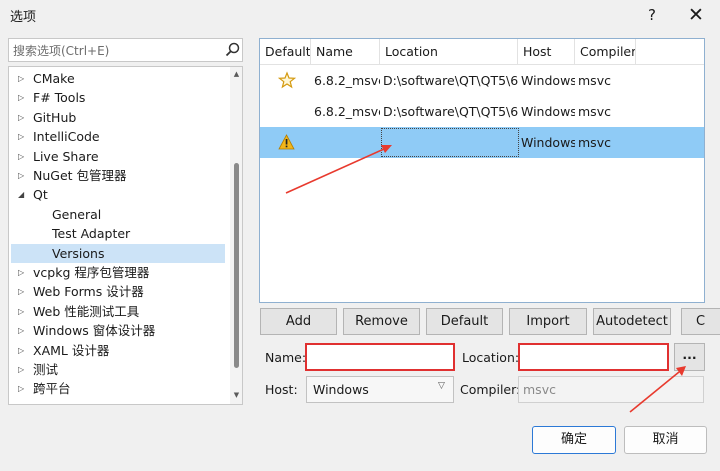 This screenshot has width=720, height=471. I want to click on help-button: ?, so click(652, 15).